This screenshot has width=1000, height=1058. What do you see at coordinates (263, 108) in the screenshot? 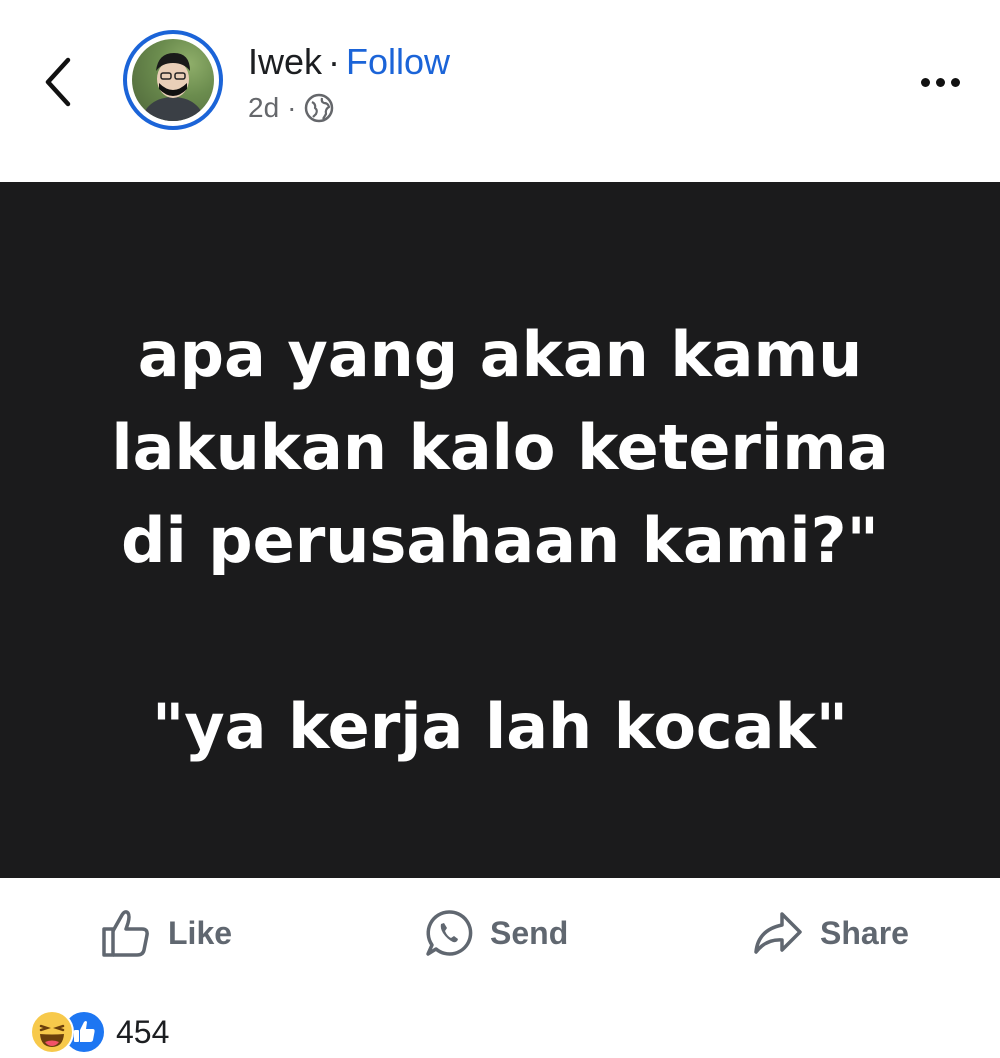
I see `post-time: 2d` at bounding box center [263, 108].